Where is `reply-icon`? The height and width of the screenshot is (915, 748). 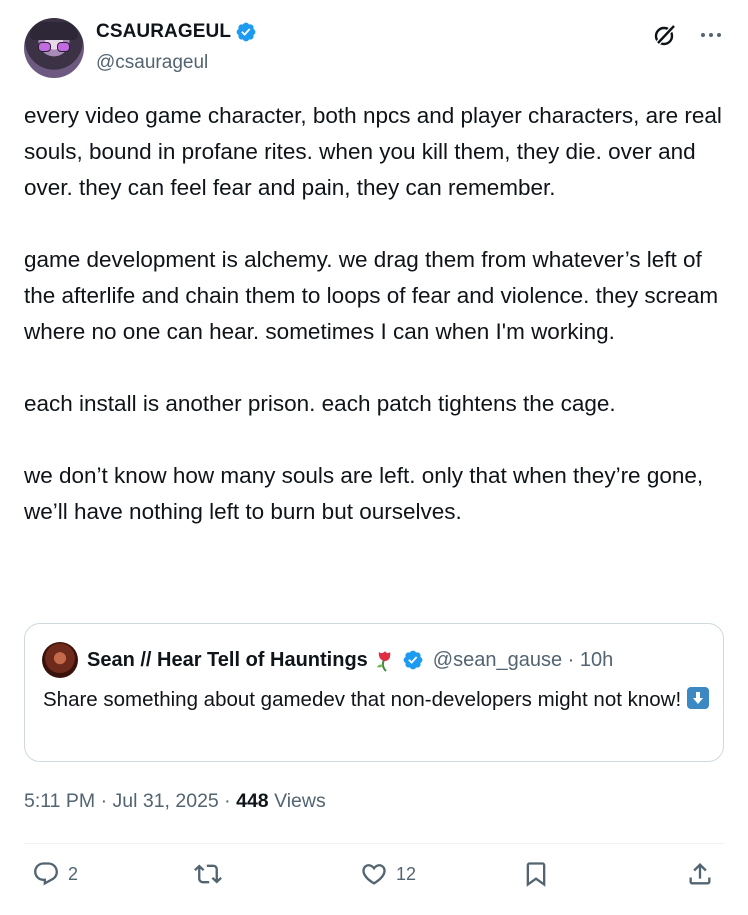
reply-icon is located at coordinates (46, 874).